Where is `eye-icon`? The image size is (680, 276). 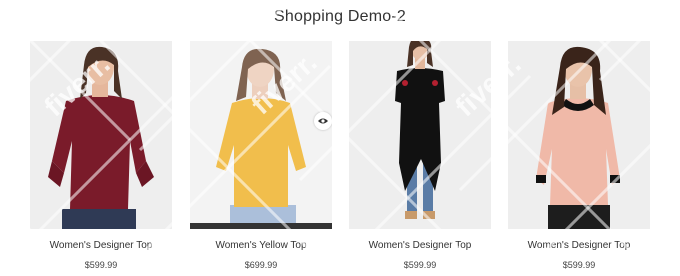 eye-icon is located at coordinates (323, 121).